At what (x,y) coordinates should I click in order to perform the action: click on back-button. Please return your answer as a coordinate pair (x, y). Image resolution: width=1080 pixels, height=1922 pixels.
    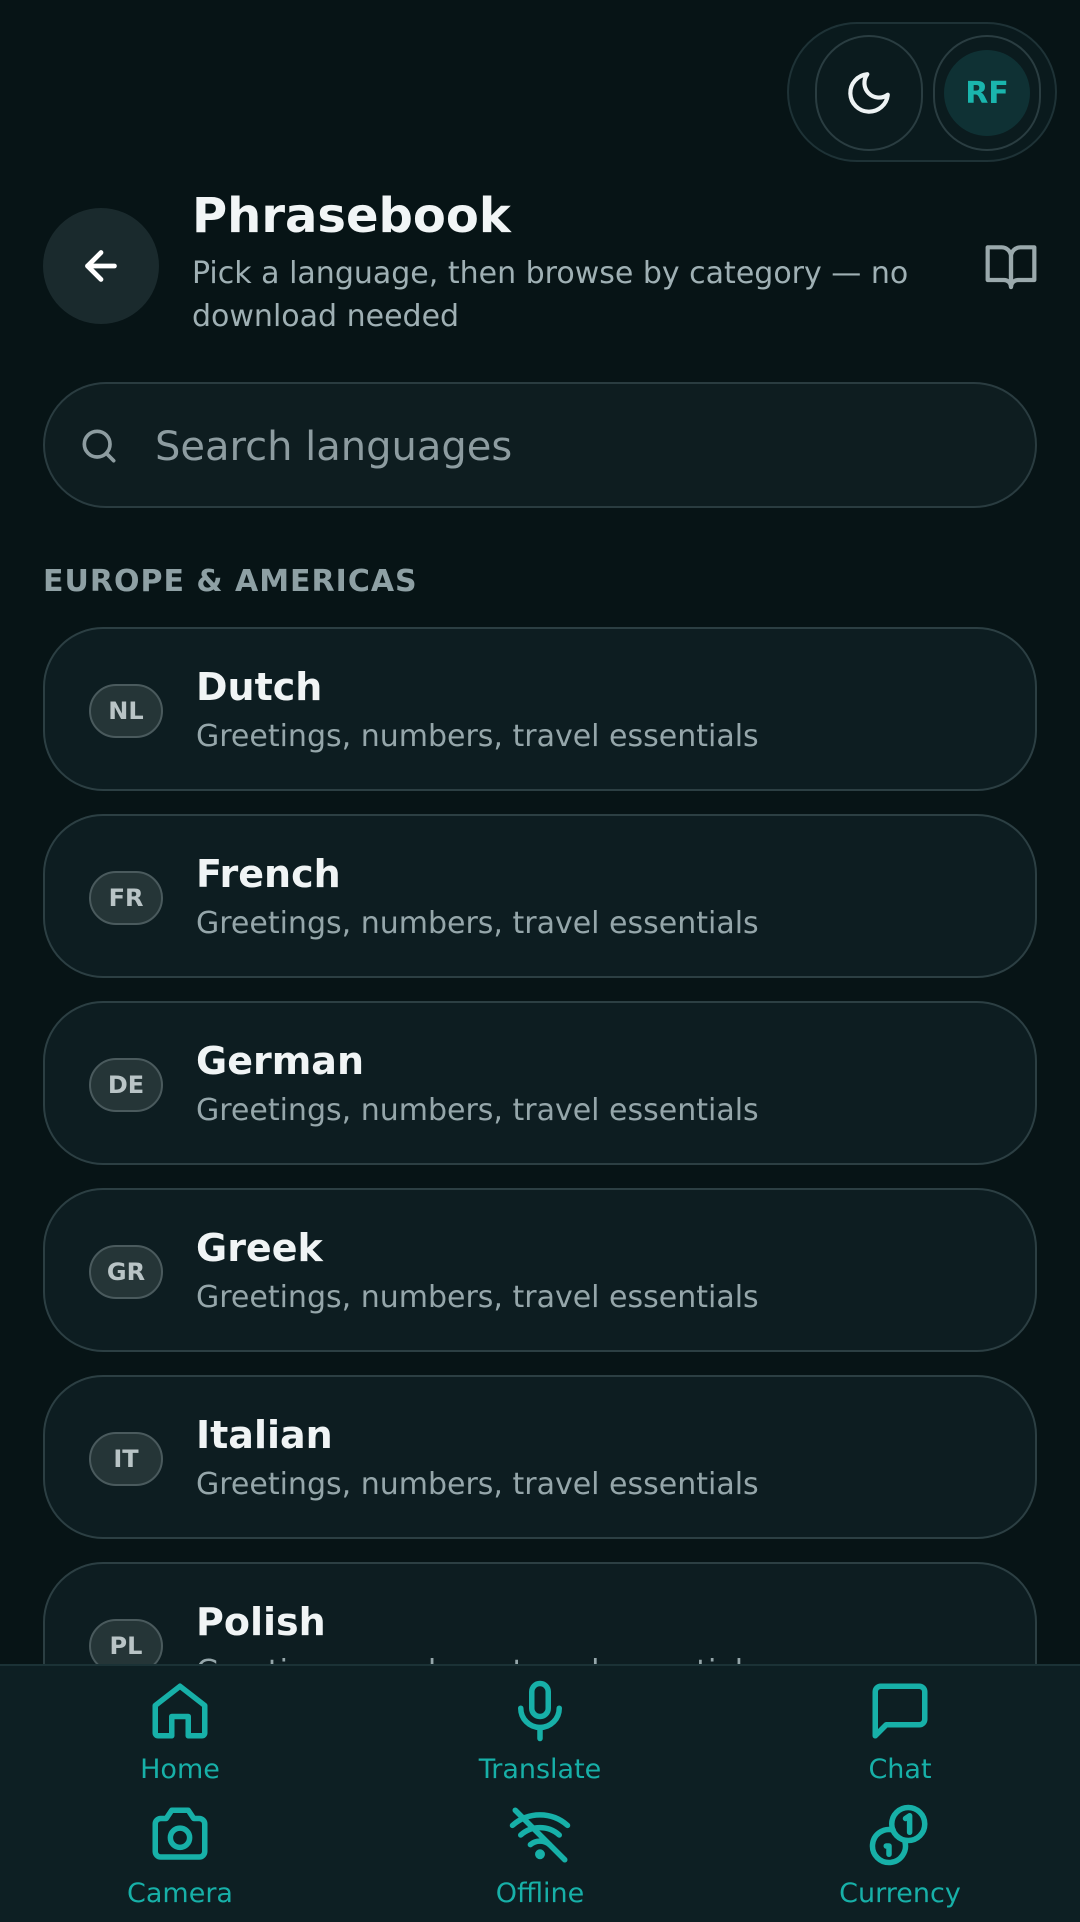
    Looking at the image, I should click on (101, 266).